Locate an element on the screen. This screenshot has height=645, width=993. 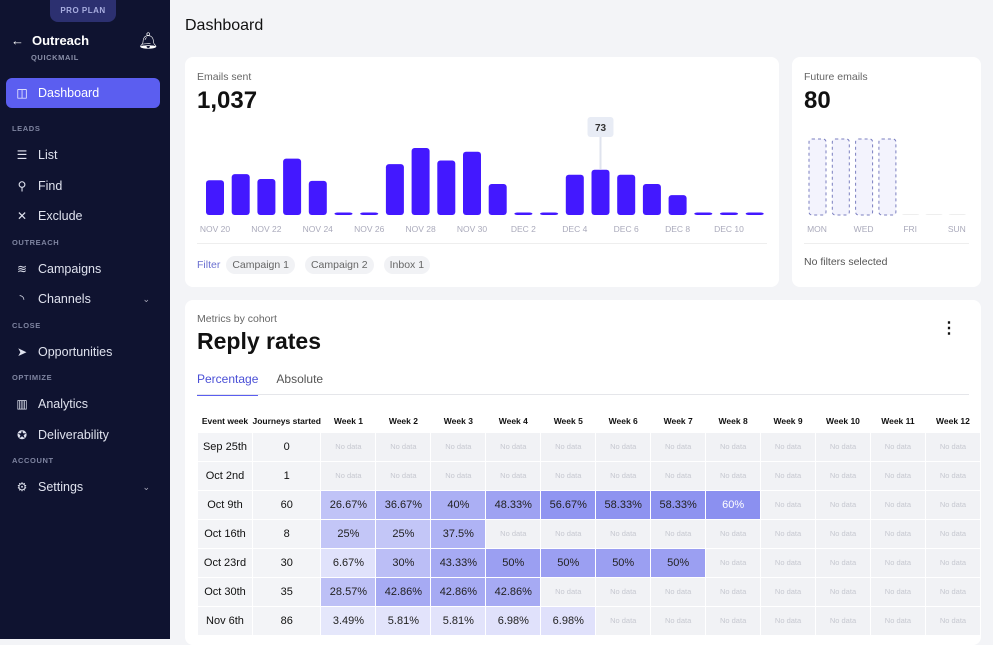
tab-percentage: Percentage is located at coordinates (228, 384).